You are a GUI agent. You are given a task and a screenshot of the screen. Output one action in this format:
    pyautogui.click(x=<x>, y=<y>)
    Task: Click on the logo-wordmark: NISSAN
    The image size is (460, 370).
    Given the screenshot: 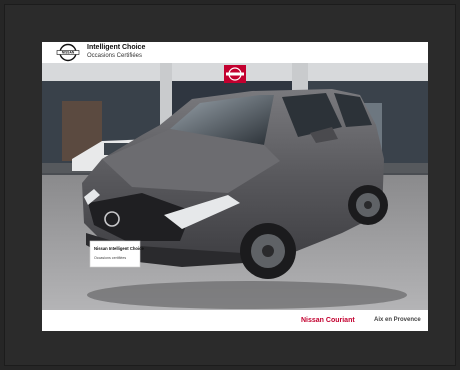 What is the action you would take?
    pyautogui.click(x=68, y=53)
    